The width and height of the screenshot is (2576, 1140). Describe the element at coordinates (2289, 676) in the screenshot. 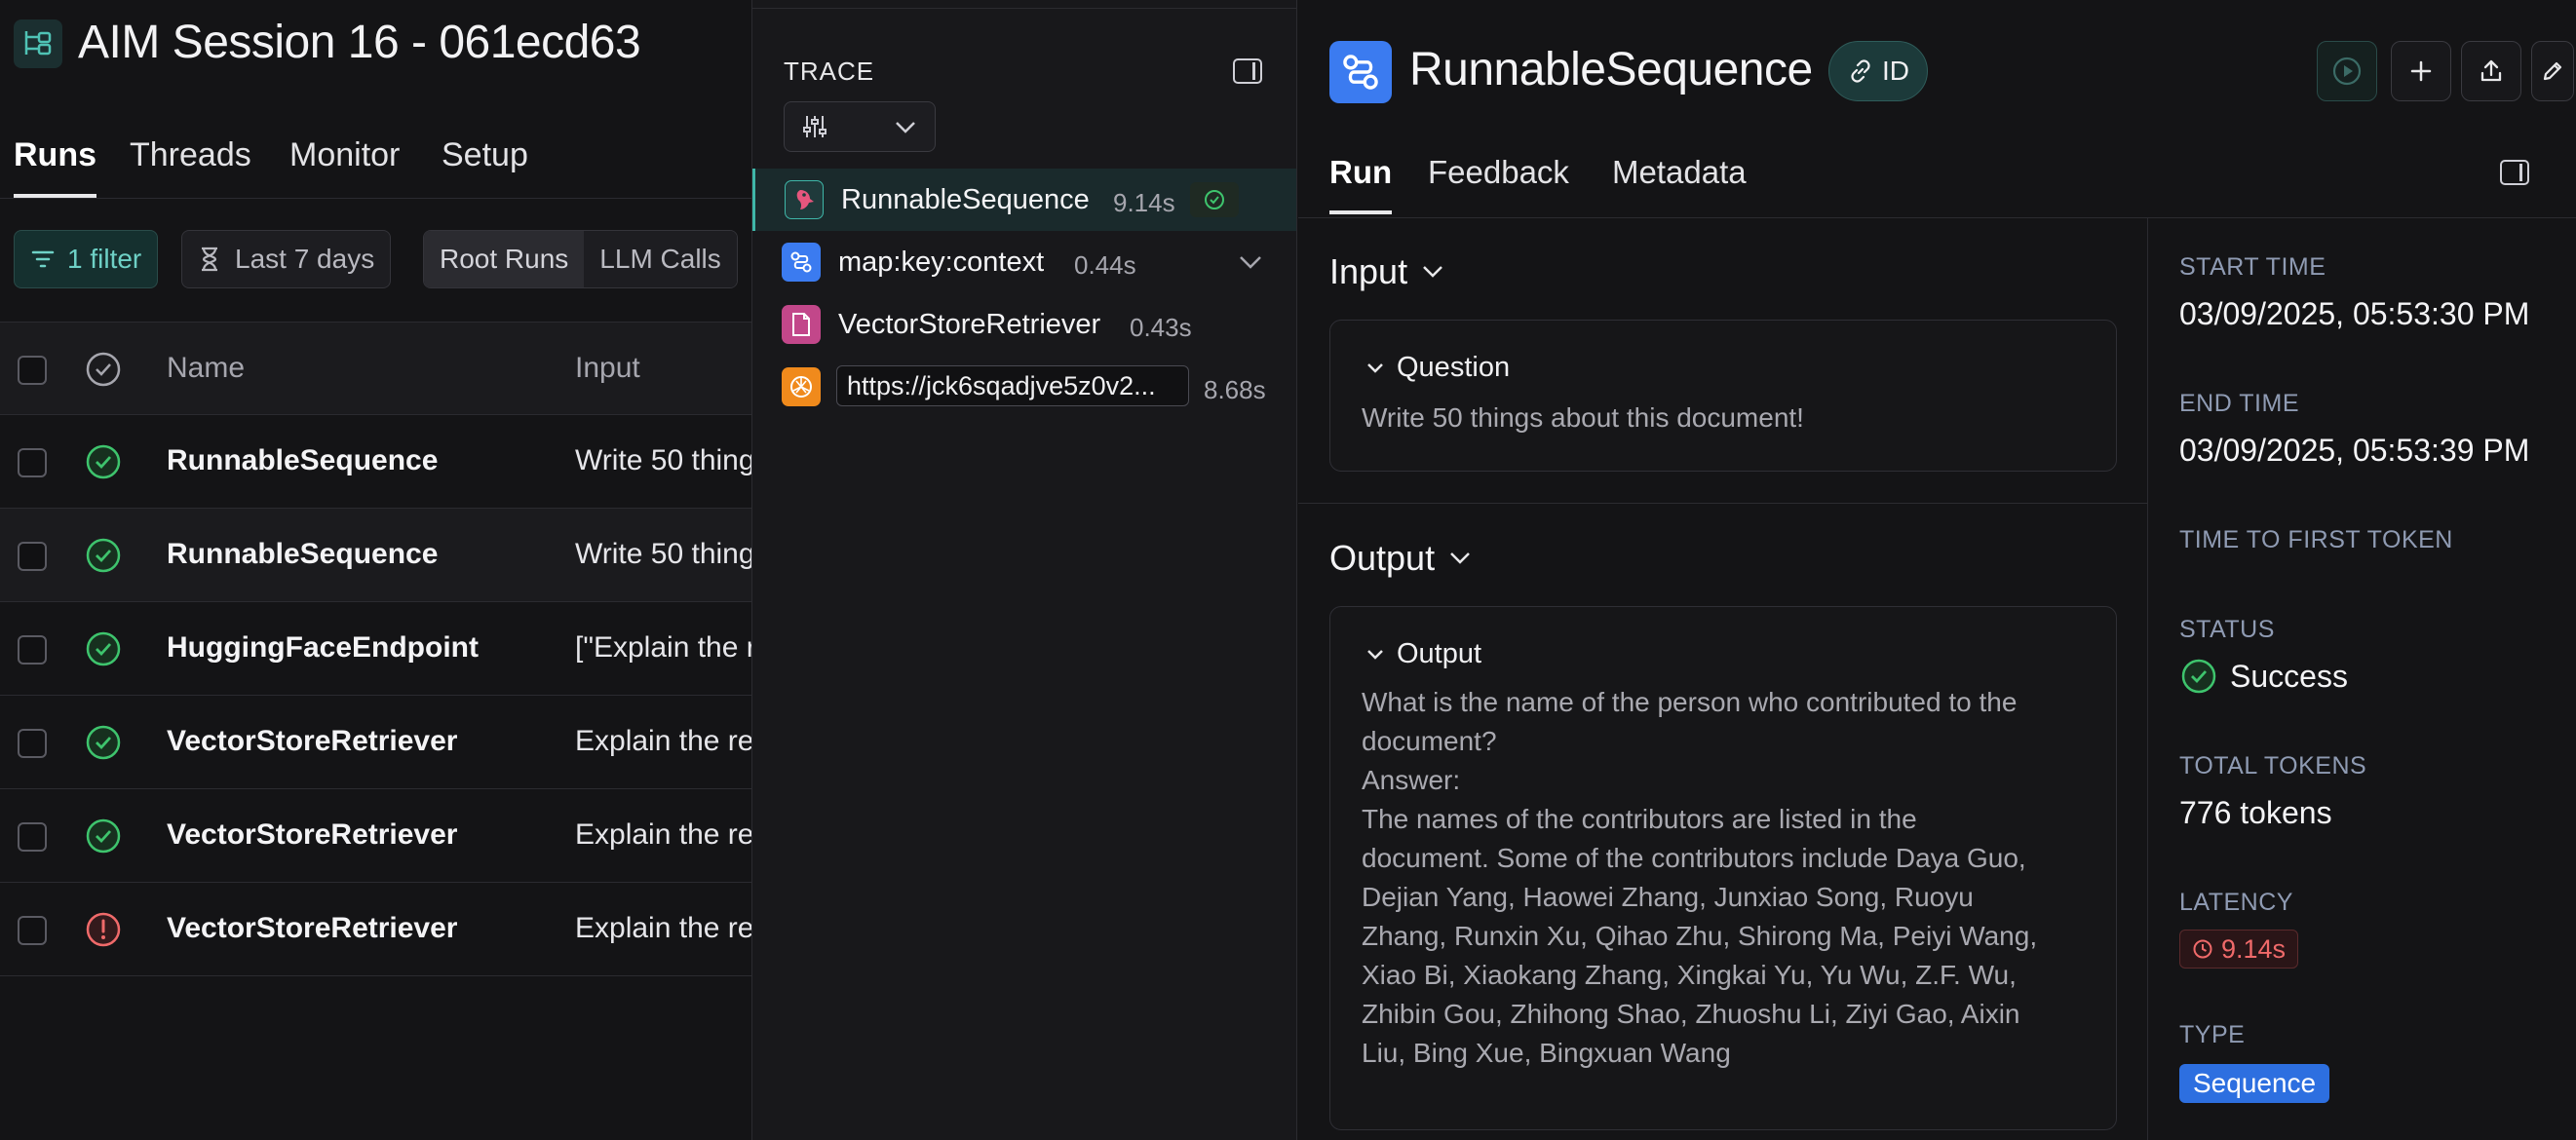

I see `status-text: Success` at that location.